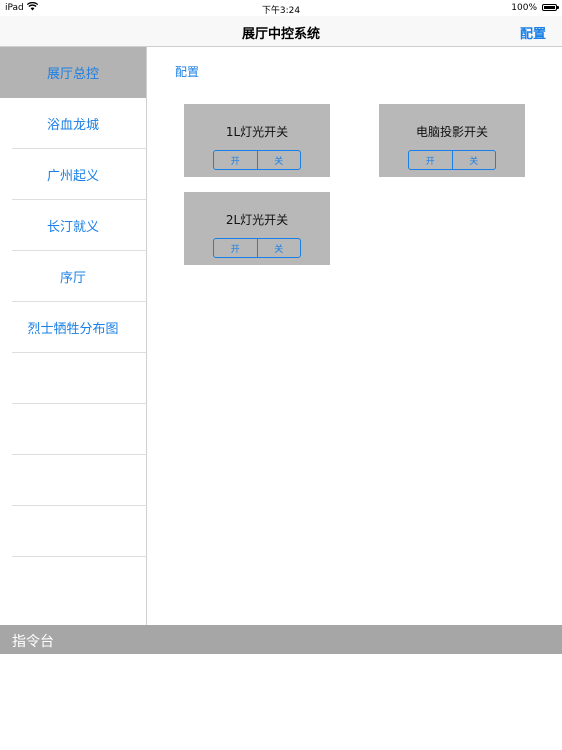 Image resolution: width=562 pixels, height=750 pixels. I want to click on sidebar-item-label: 长汀就义, so click(72, 227).